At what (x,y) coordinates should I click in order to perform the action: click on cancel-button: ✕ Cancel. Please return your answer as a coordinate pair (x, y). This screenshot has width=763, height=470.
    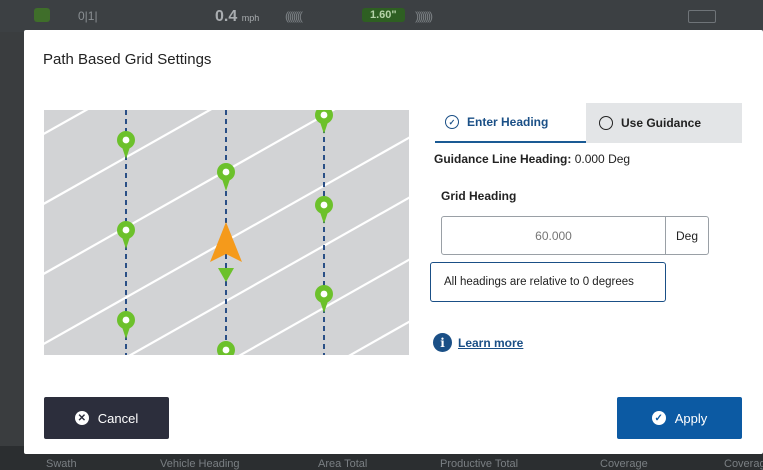
    Looking at the image, I should click on (106, 418).